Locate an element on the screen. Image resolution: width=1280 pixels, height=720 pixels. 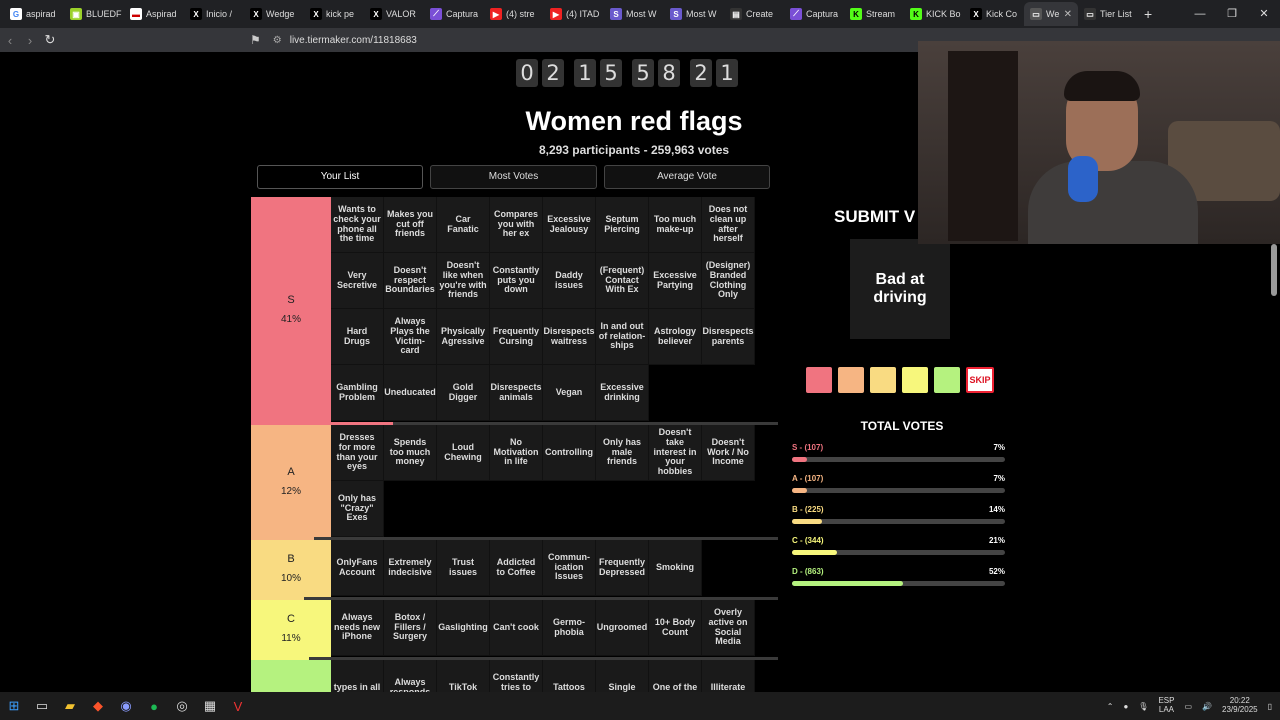
browser-tab: ▭ Tier List is located at coordinates (1108, 14).